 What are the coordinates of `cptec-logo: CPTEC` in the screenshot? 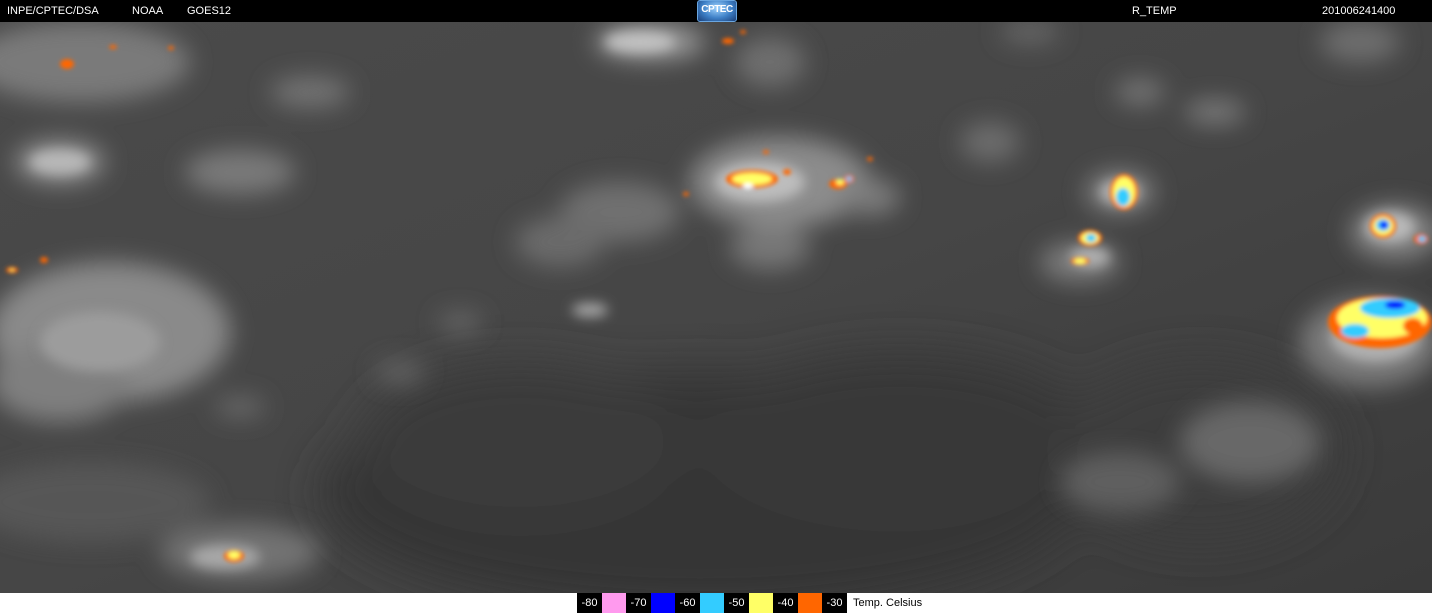 It's located at (717, 11).